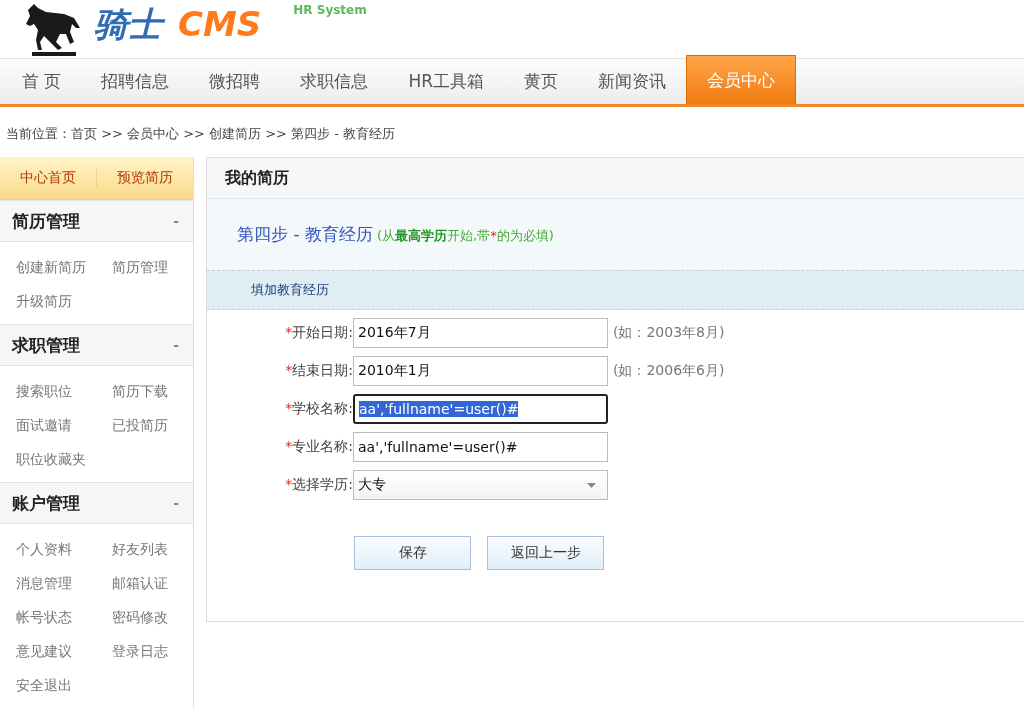 This screenshot has height=709, width=1024. Describe the element at coordinates (152, 267) in the screenshot. I see `sidebar-link: 简历管理` at that location.